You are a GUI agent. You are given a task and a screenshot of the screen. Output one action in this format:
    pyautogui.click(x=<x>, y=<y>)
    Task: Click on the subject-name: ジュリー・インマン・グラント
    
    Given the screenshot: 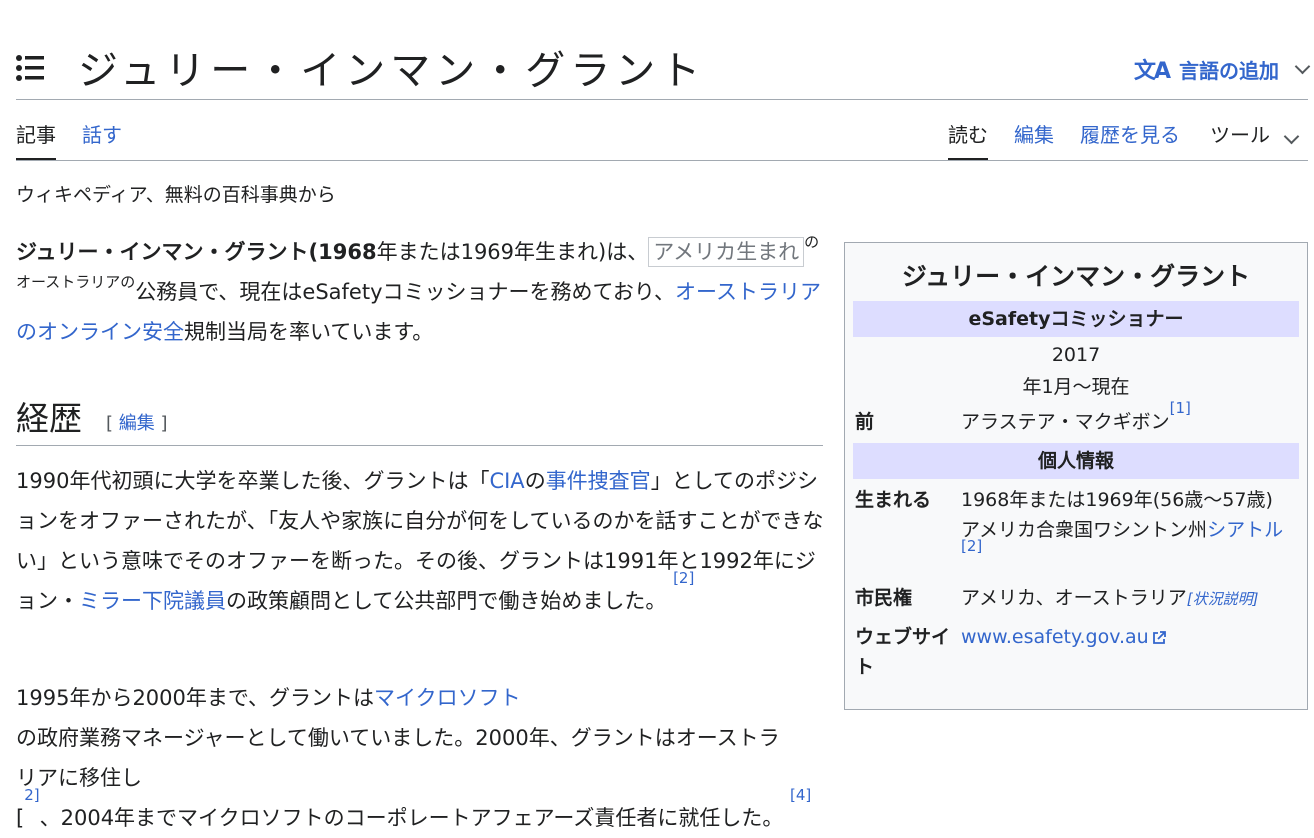 What is the action you would take?
    pyautogui.click(x=162, y=252)
    